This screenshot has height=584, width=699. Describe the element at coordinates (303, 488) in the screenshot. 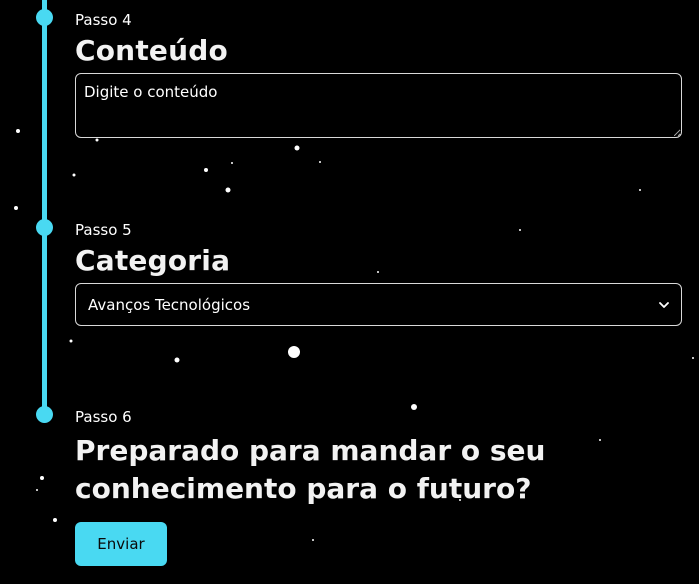

I see `headline-line-2: conhecimento para o futuro?` at that location.